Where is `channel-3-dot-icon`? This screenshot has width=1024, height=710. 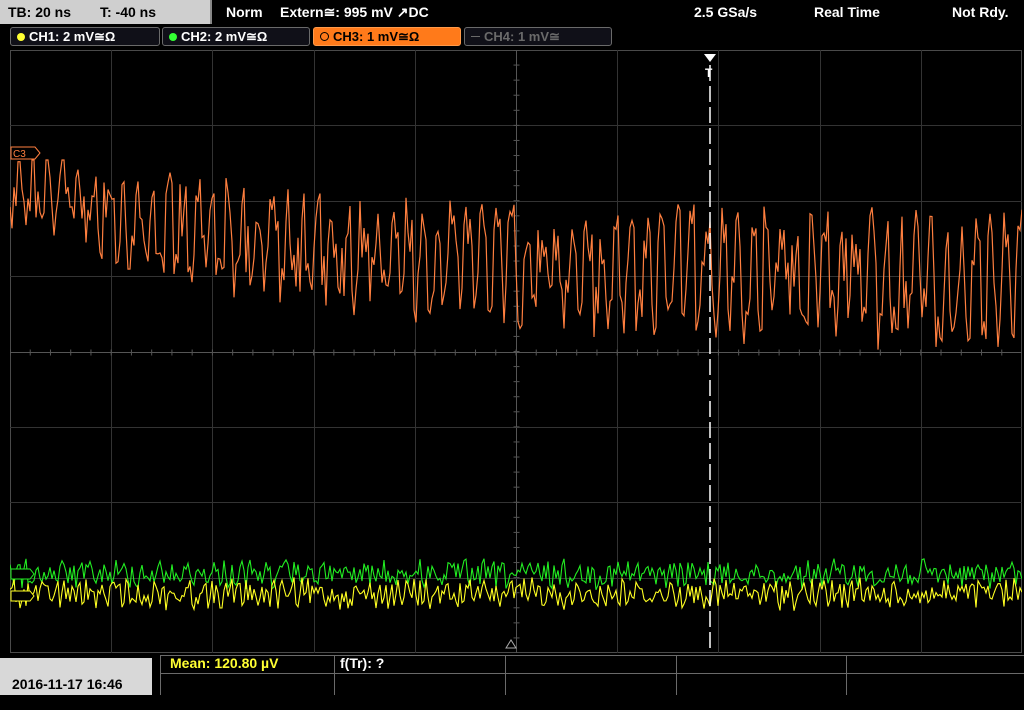
channel-3-dot-icon is located at coordinates (324, 36).